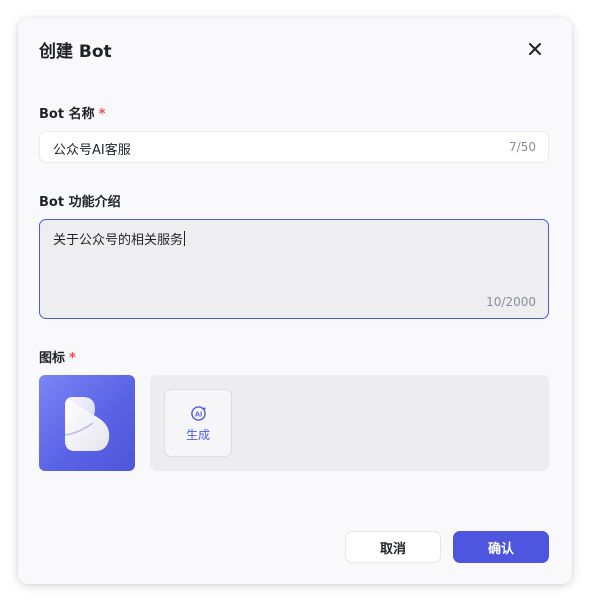  What do you see at coordinates (185, 238) in the screenshot?
I see `text-caret` at bounding box center [185, 238].